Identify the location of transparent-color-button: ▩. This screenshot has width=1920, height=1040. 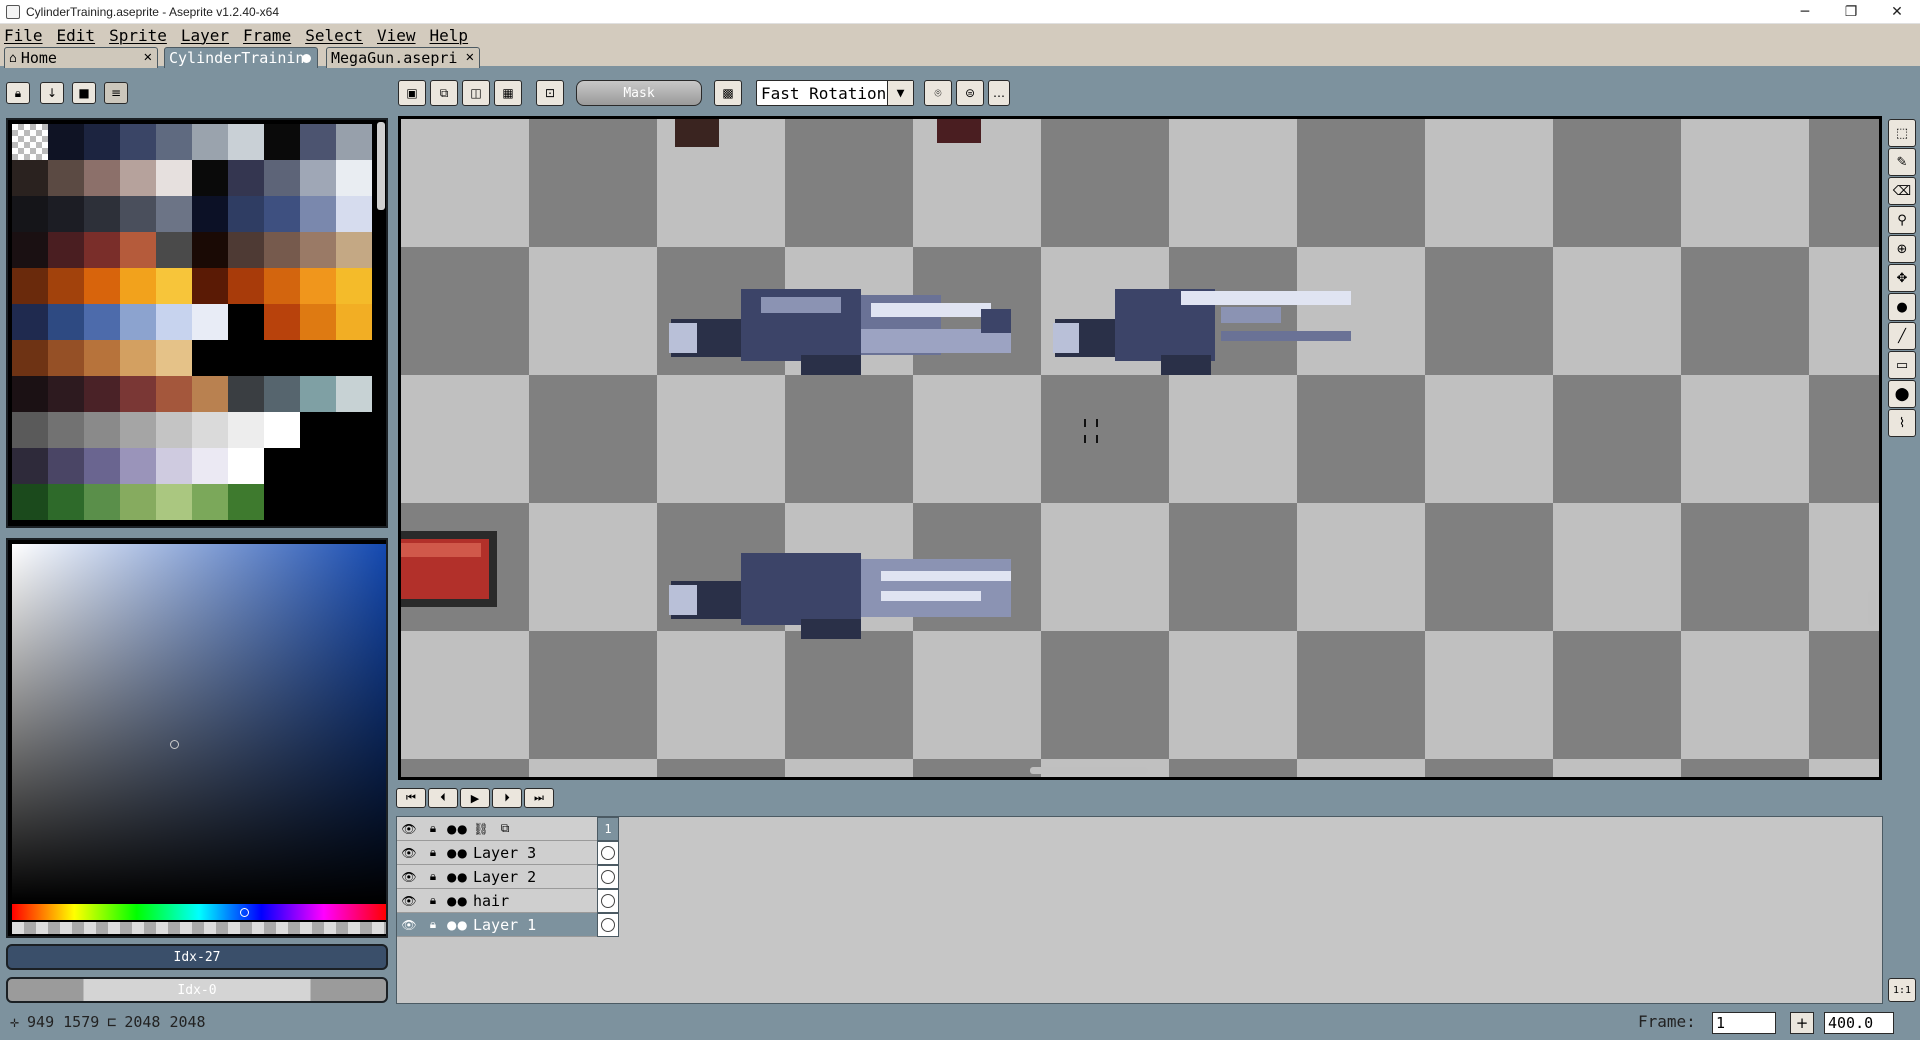
(728, 93).